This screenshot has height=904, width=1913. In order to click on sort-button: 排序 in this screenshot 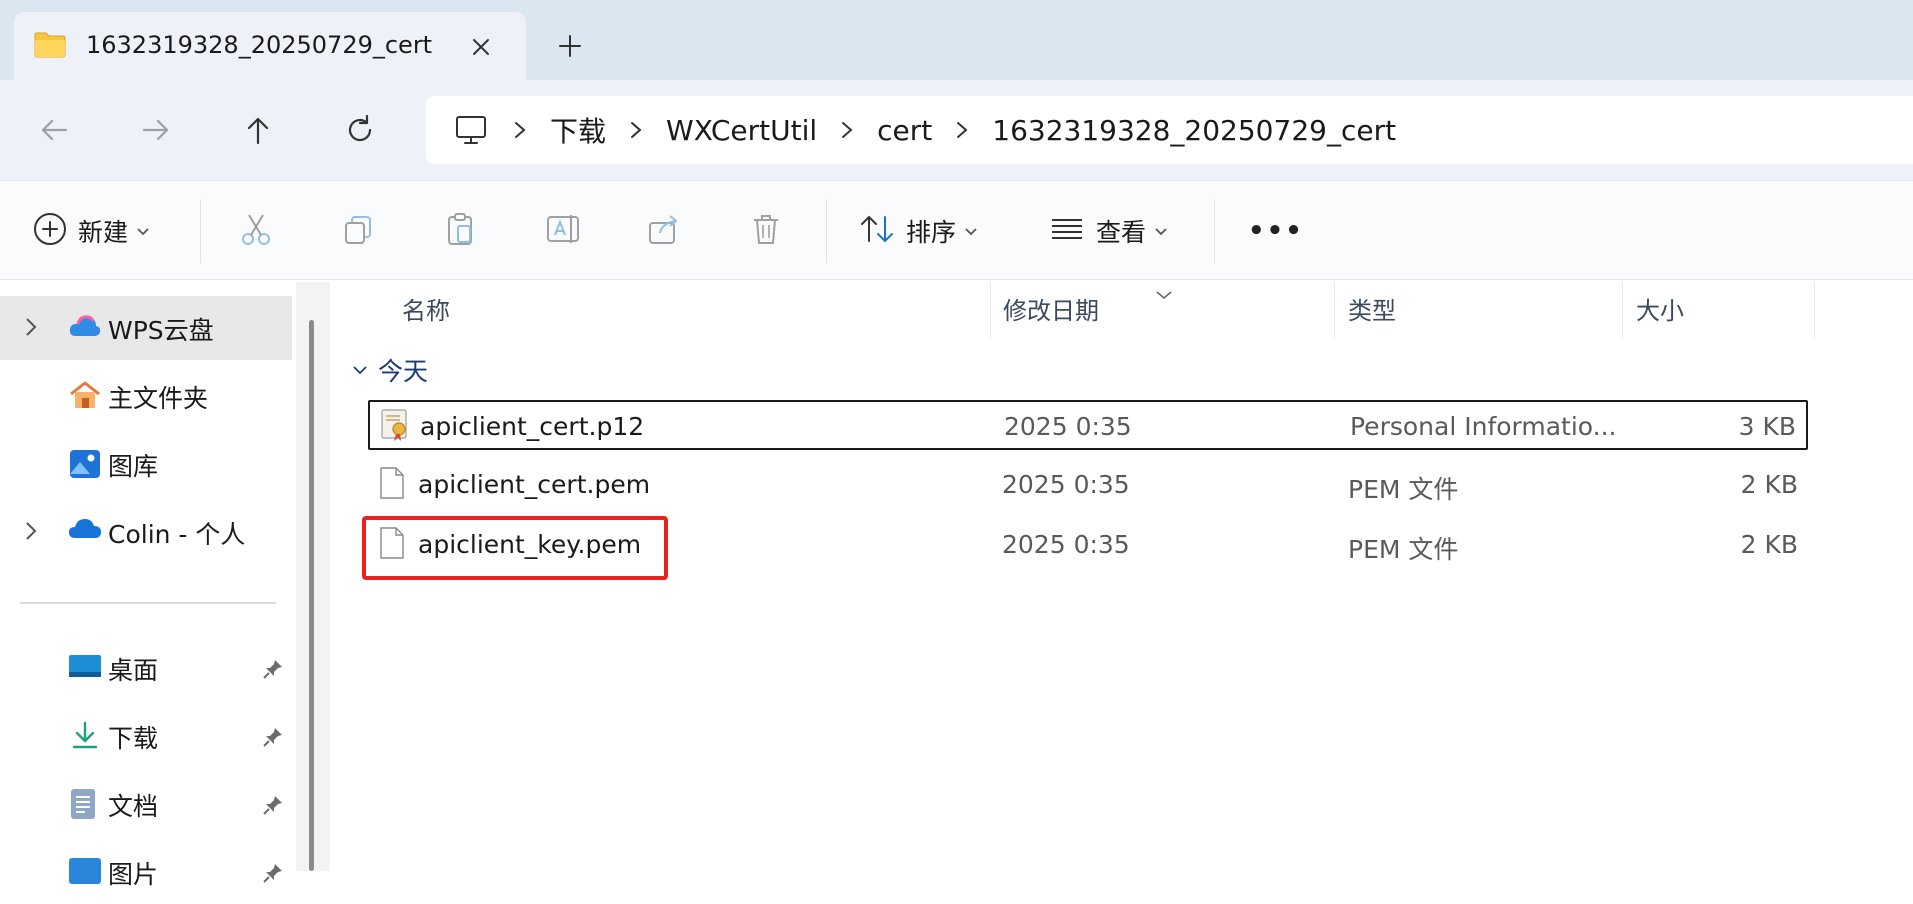, I will do `click(918, 231)`.